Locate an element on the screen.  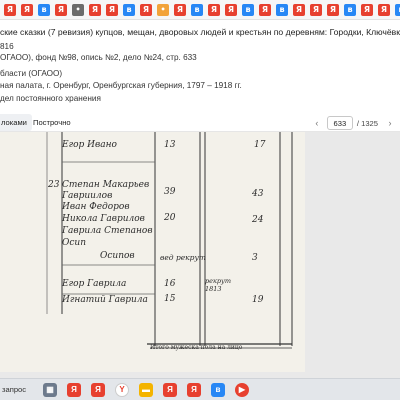
record-section: дел постоянного хранения is located at coordinates (50, 98).